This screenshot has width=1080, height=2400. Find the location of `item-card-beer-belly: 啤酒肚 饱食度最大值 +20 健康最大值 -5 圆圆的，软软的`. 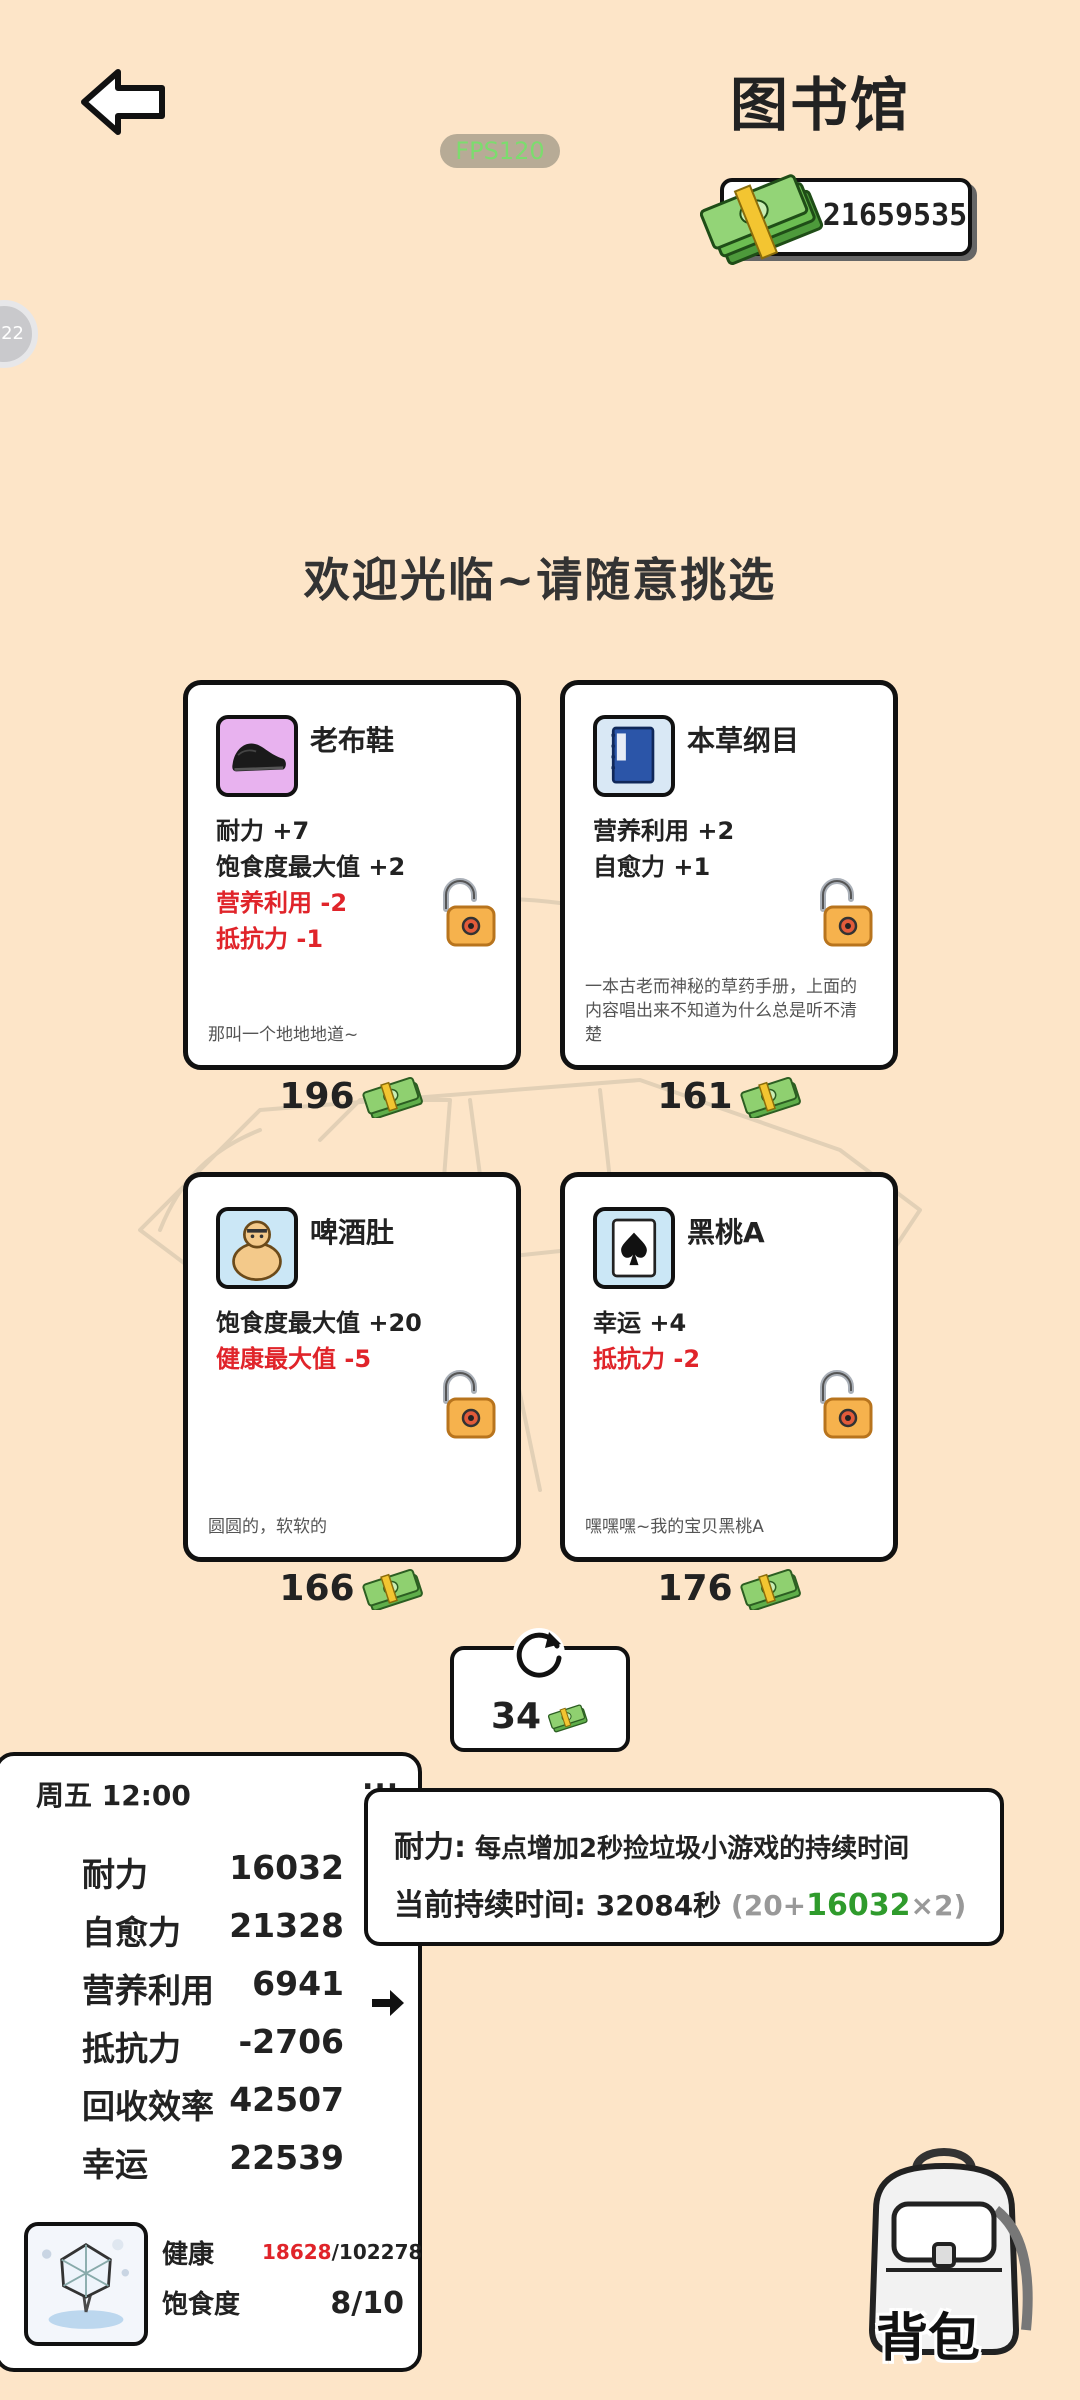

item-card-beer-belly: 啤酒肚 饱食度最大值 +20 健康最大值 -5 圆圆的，软软的 is located at coordinates (352, 1367).